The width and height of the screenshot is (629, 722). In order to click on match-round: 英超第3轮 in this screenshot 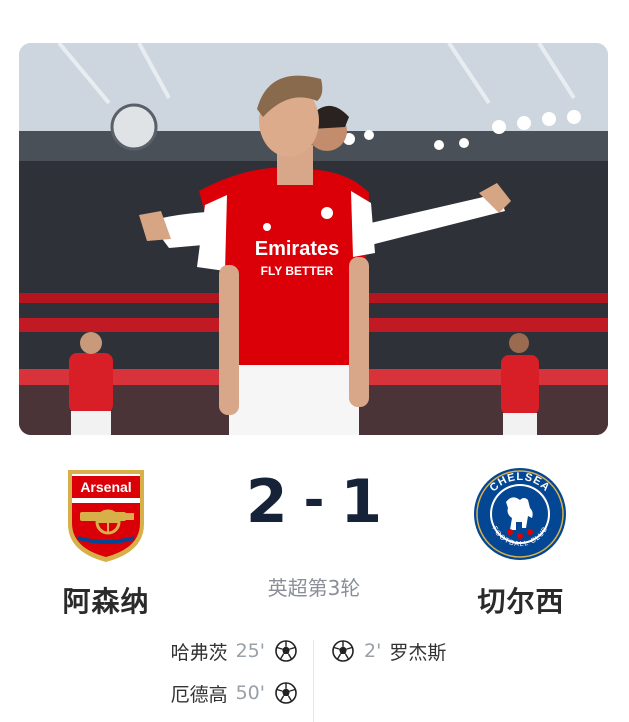, I will do `click(314, 588)`.